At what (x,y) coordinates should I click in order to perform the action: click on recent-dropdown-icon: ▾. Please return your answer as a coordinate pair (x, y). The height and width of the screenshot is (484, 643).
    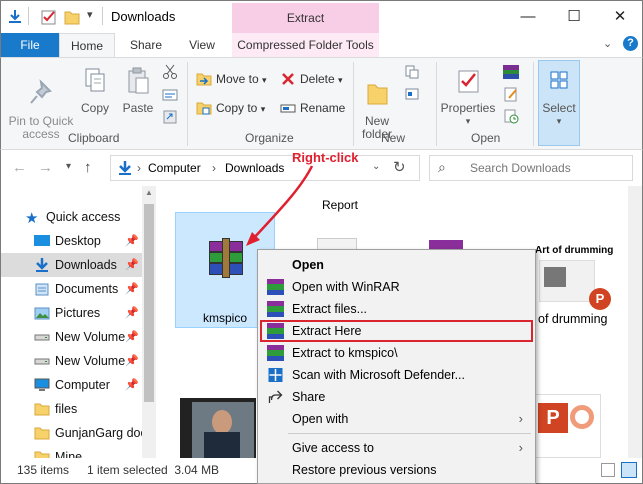
    Looking at the image, I should click on (68, 166).